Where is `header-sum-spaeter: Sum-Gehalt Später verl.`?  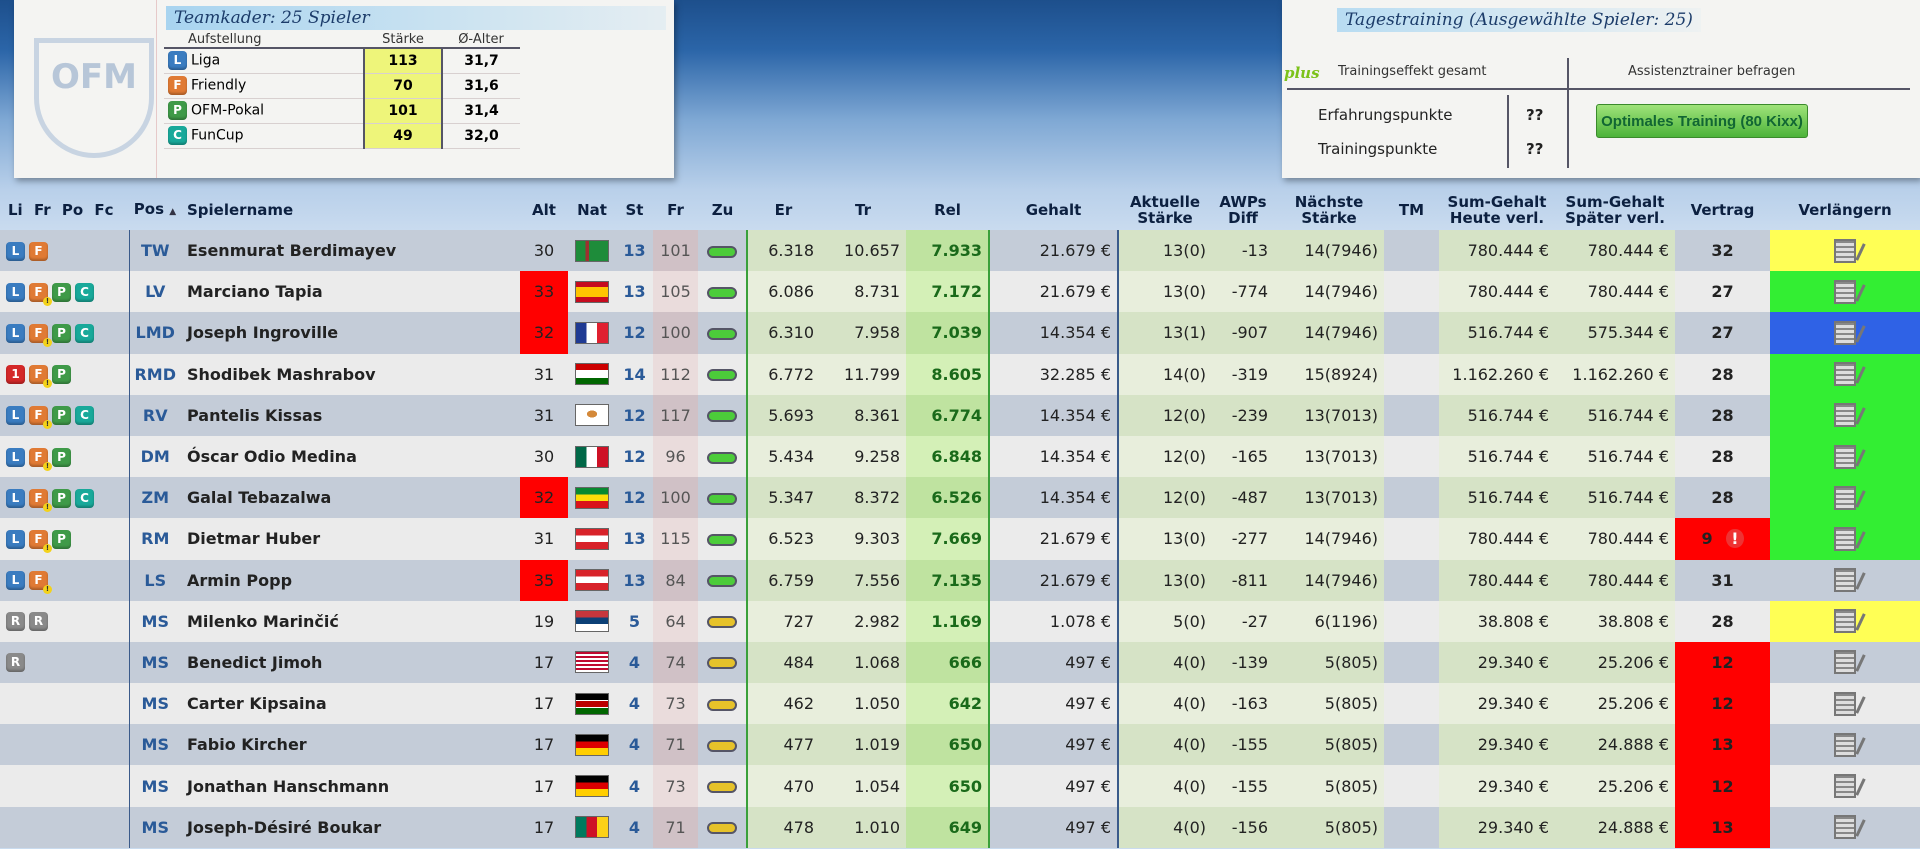
header-sum-spaeter: Sum-Gehalt Später verl. is located at coordinates (1615, 210).